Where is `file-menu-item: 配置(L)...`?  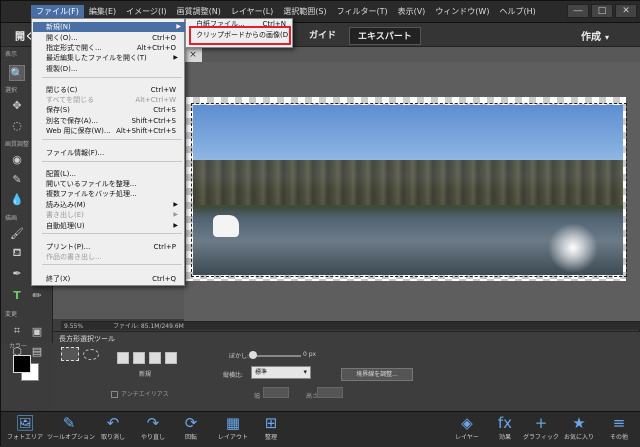 file-menu-item: 配置(L)... is located at coordinates (114, 174).